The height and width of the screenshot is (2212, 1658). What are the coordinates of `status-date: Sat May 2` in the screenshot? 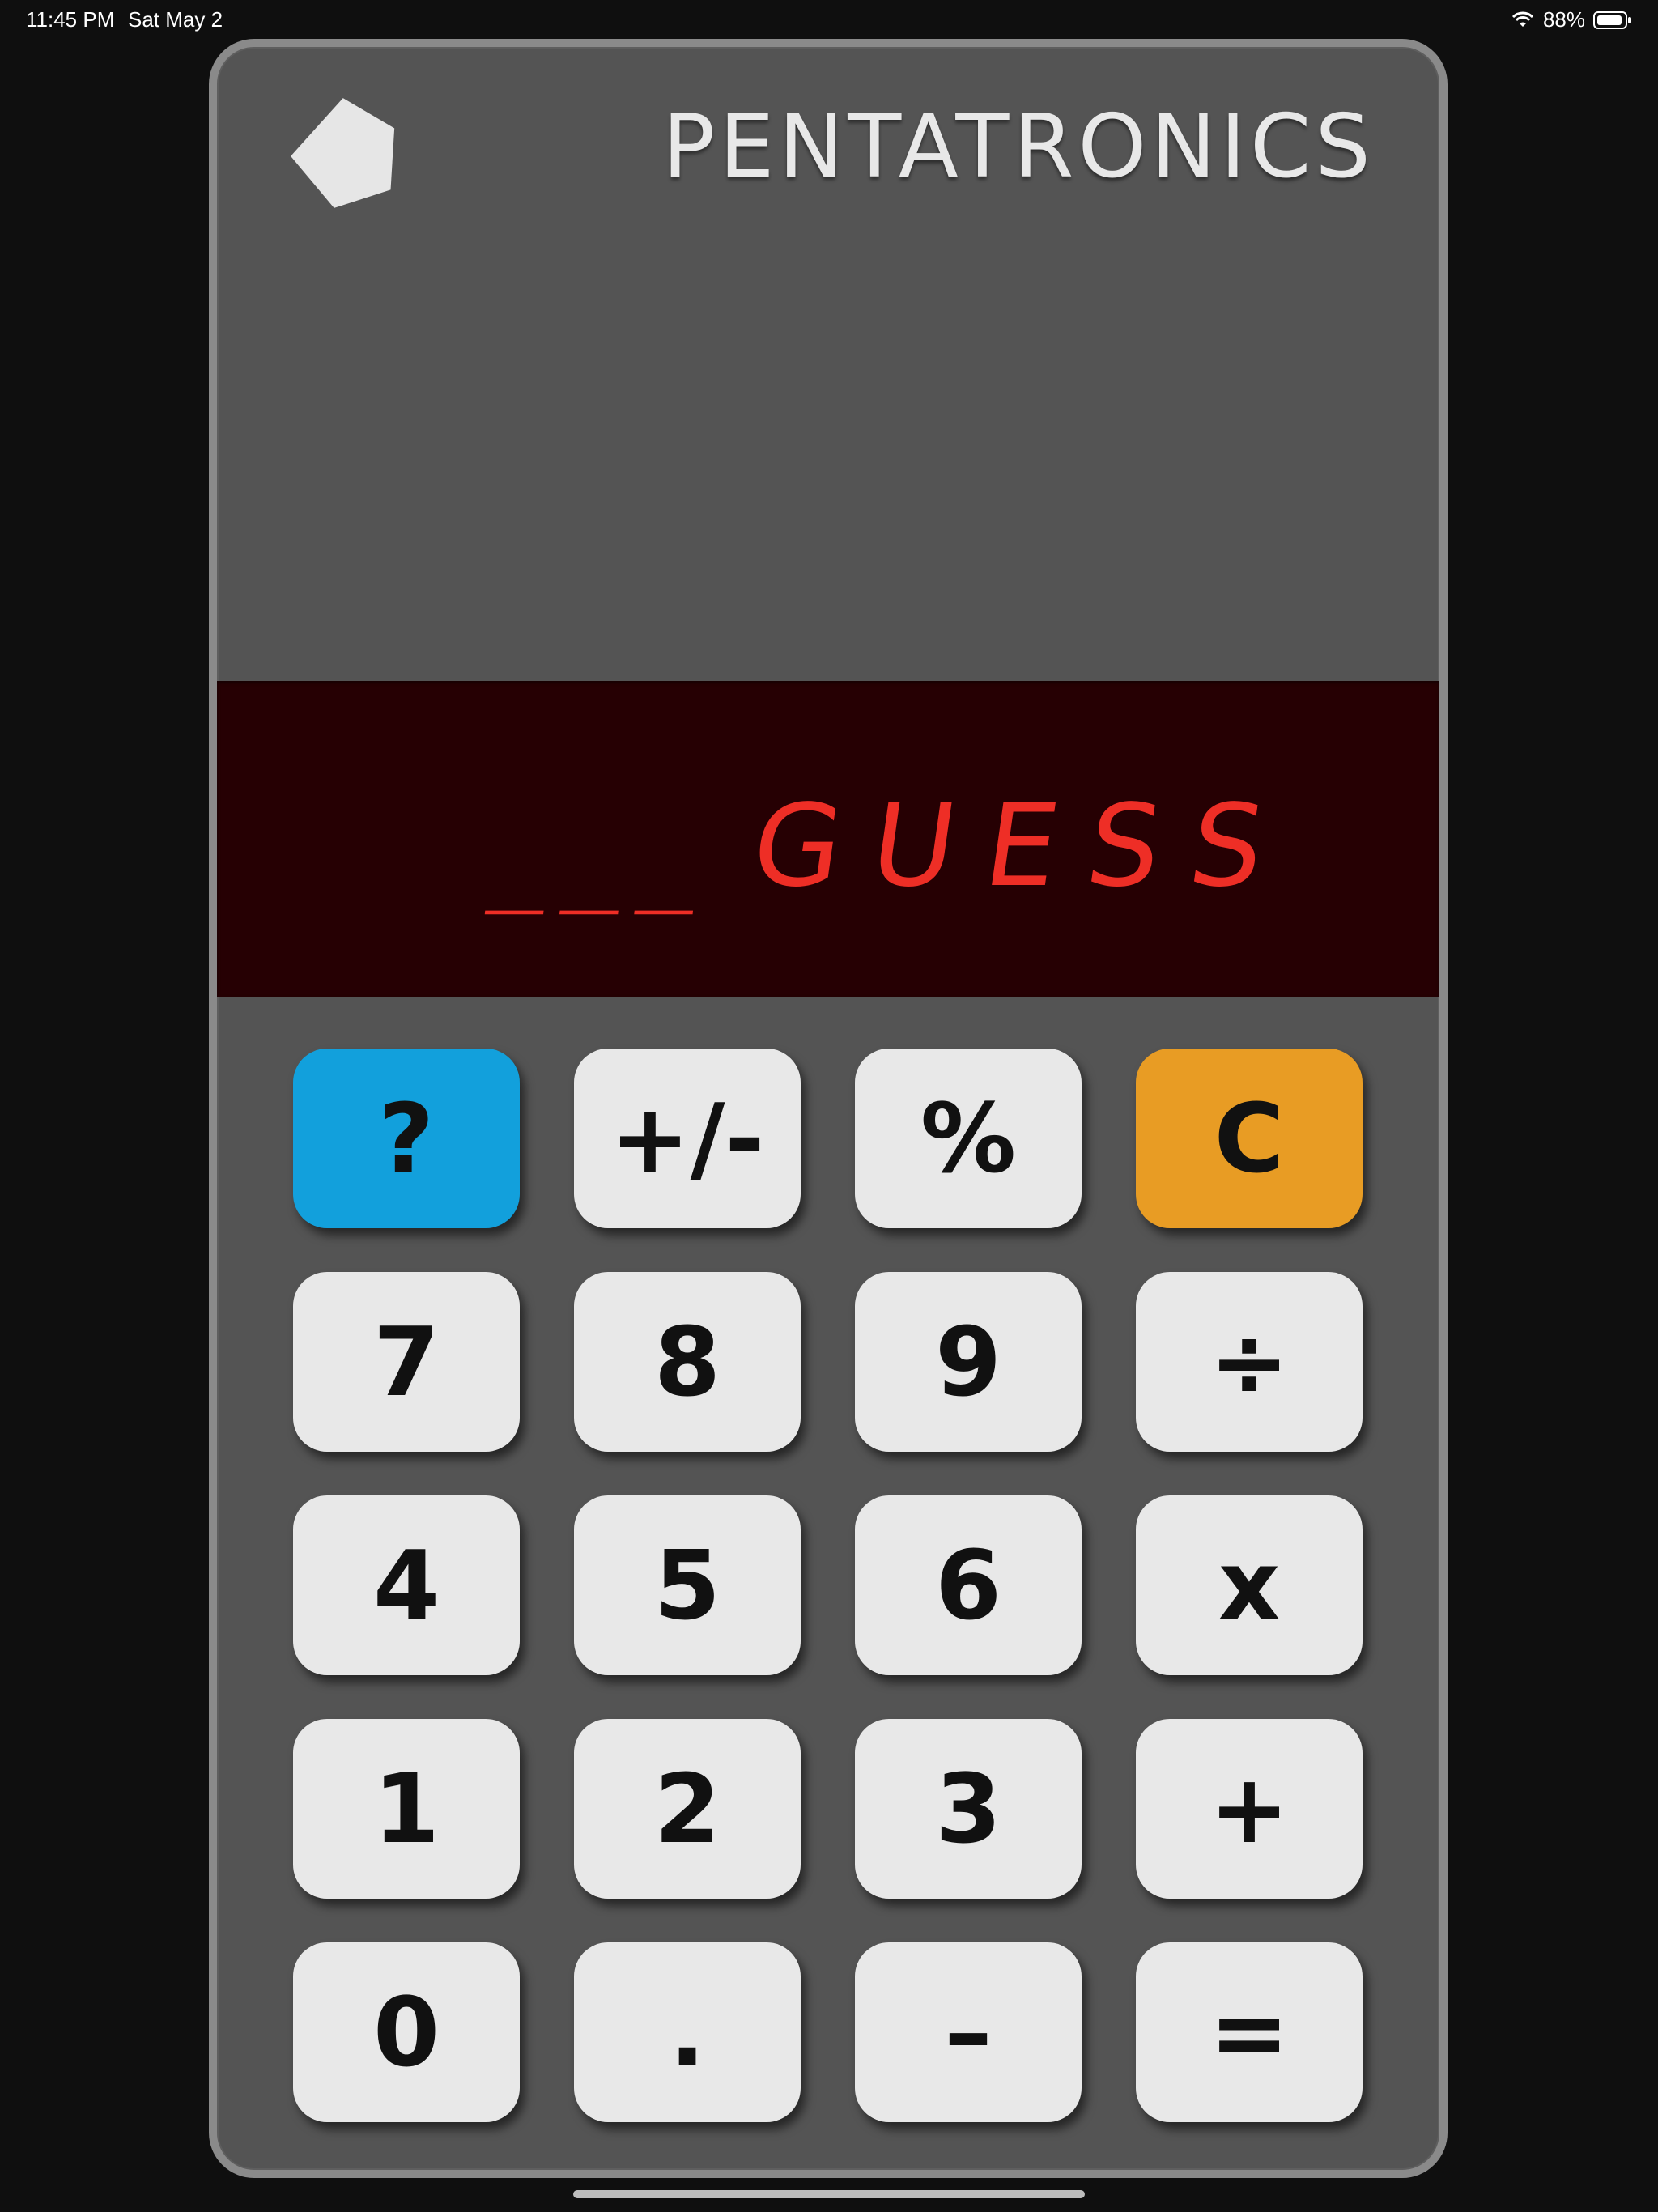 It's located at (175, 19).